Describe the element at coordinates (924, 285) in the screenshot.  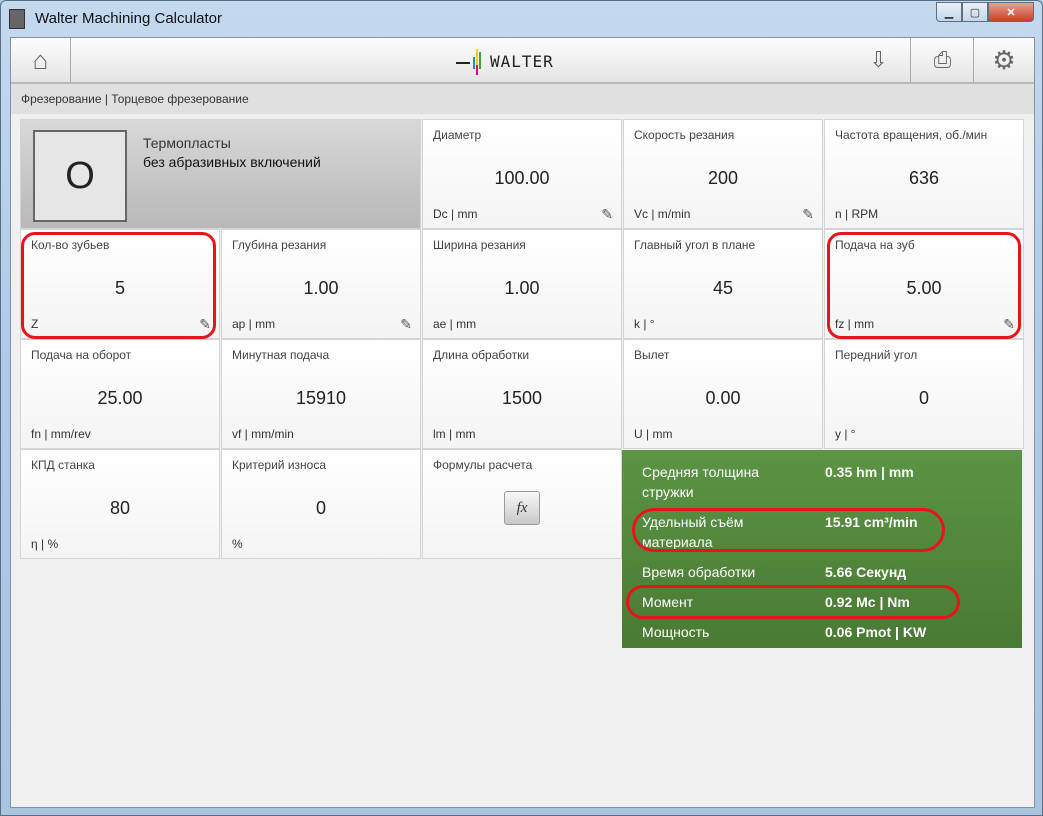
I see `highlight-feed-per-tooth` at that location.